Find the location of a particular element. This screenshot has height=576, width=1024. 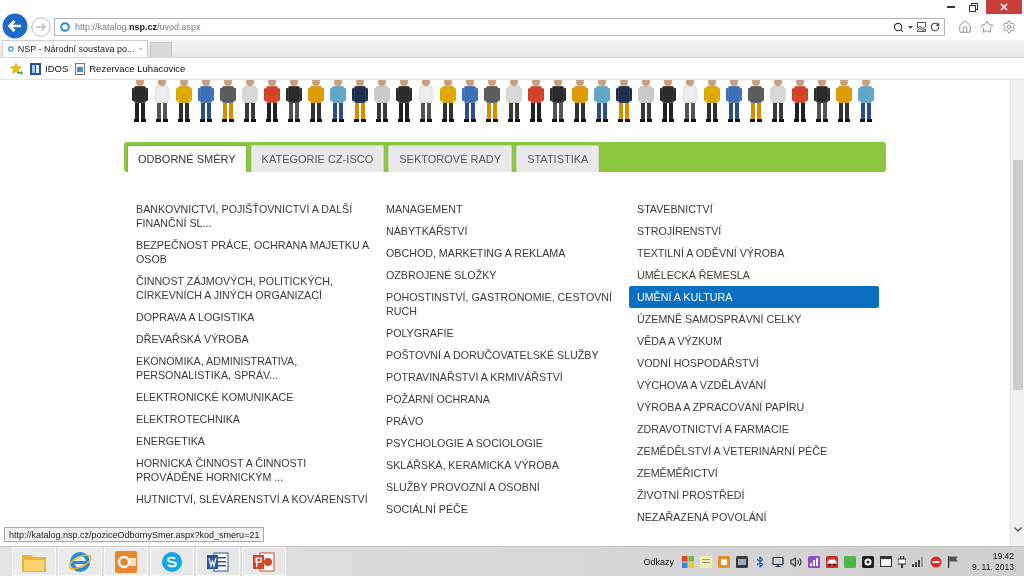

category-link: BEZPEČNOST PRÁCE, OCHRANA MAJETKU A OSOB is located at coordinates (253, 252).